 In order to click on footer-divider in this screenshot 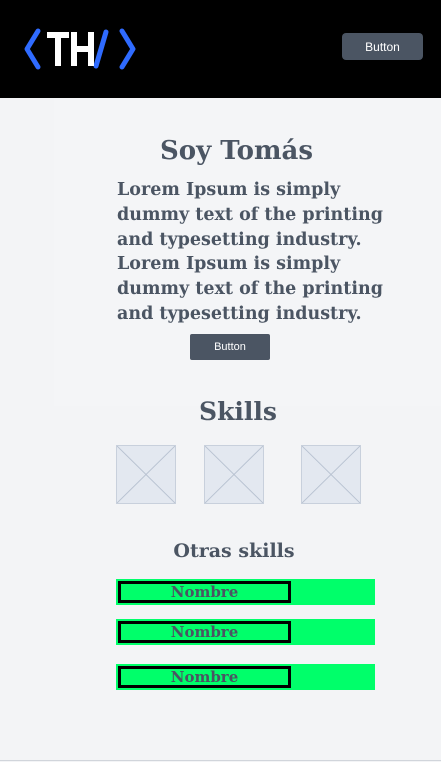, I will do `click(220, 760)`.